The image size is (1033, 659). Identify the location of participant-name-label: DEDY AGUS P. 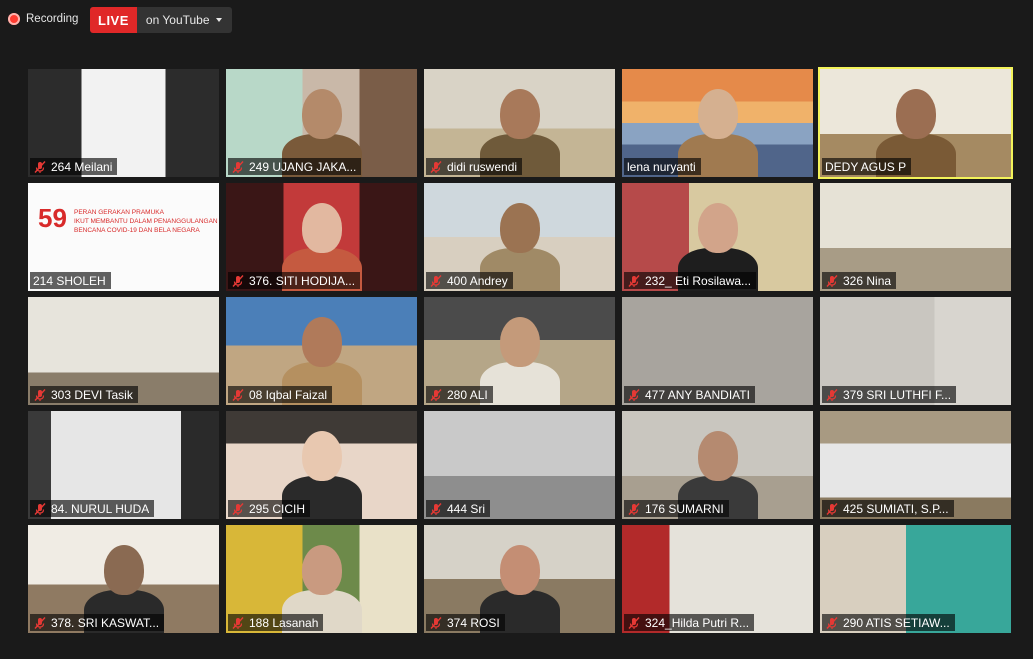
(867, 166).